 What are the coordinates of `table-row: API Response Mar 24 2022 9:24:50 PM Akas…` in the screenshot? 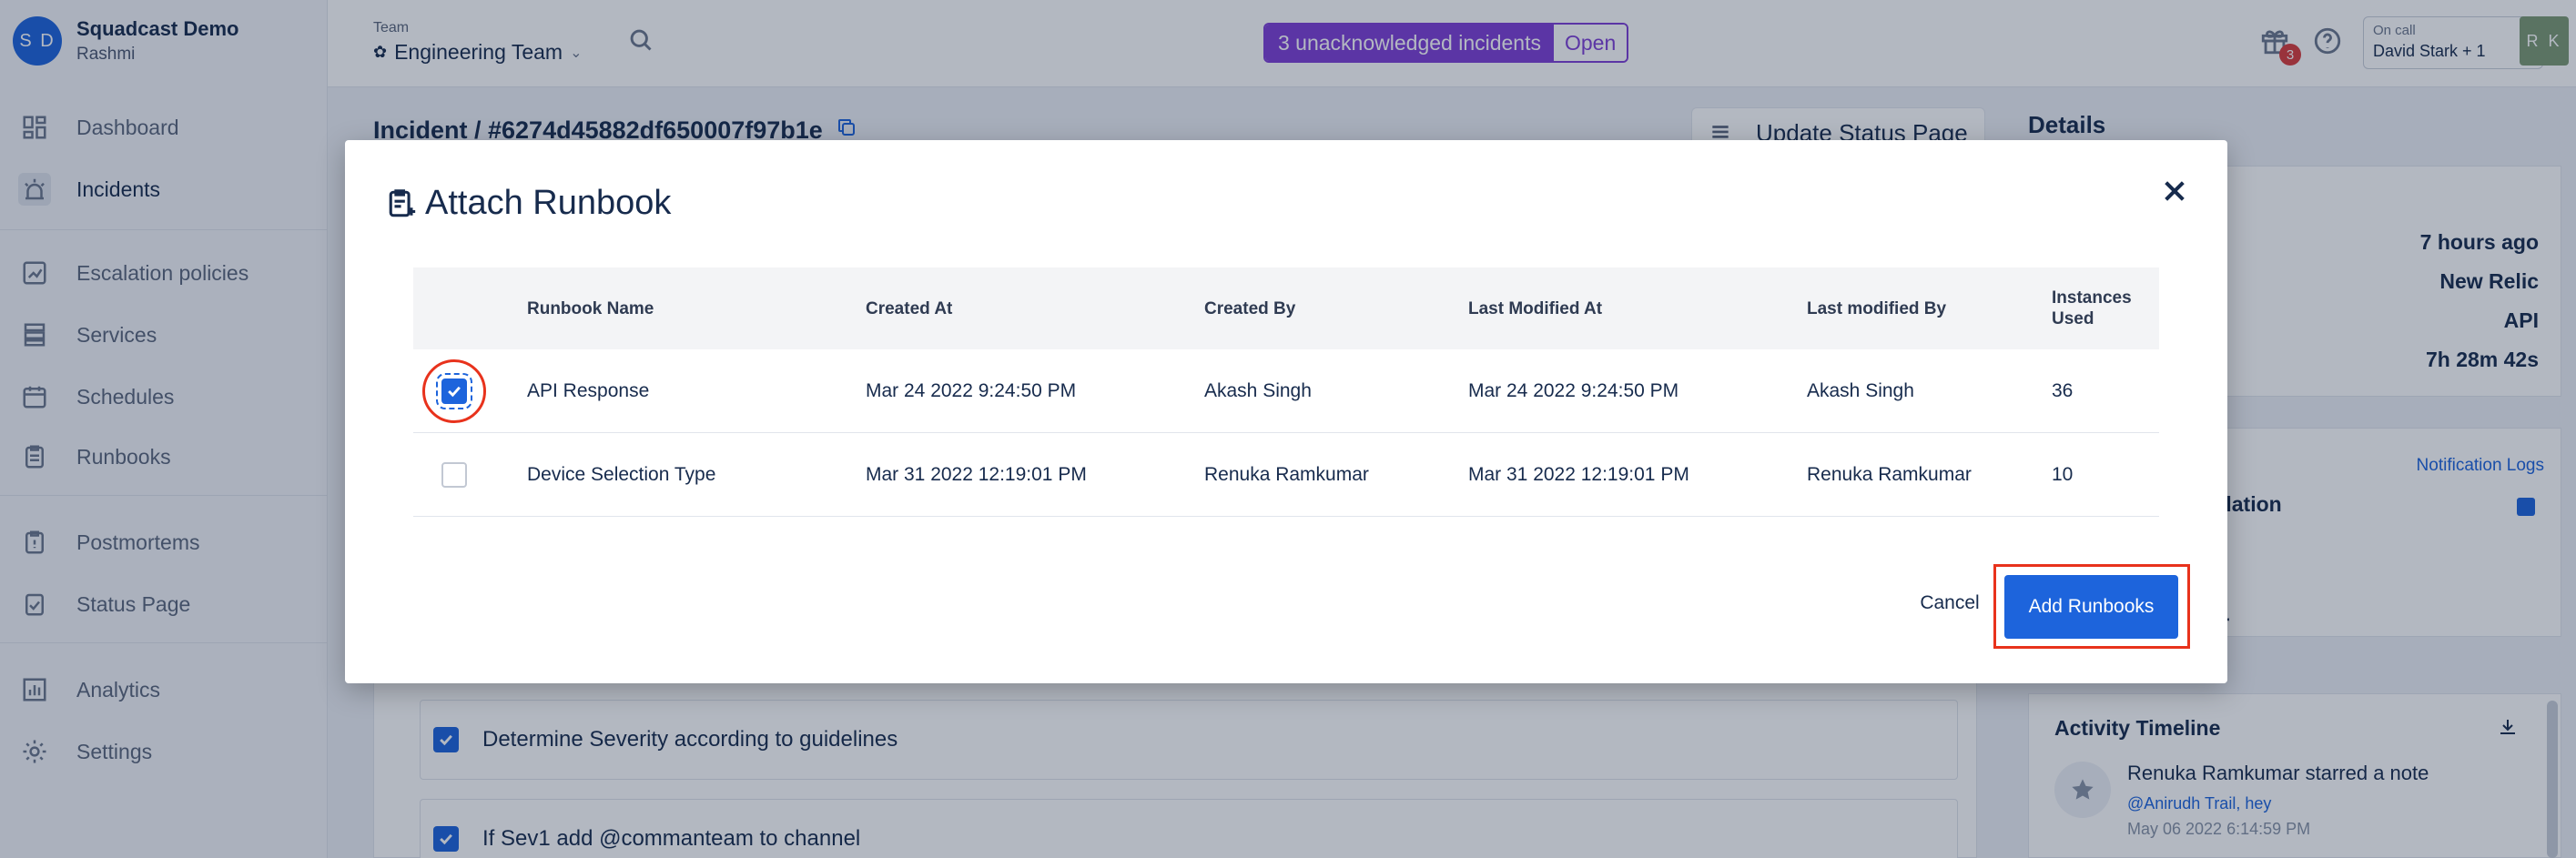 It's located at (1286, 391).